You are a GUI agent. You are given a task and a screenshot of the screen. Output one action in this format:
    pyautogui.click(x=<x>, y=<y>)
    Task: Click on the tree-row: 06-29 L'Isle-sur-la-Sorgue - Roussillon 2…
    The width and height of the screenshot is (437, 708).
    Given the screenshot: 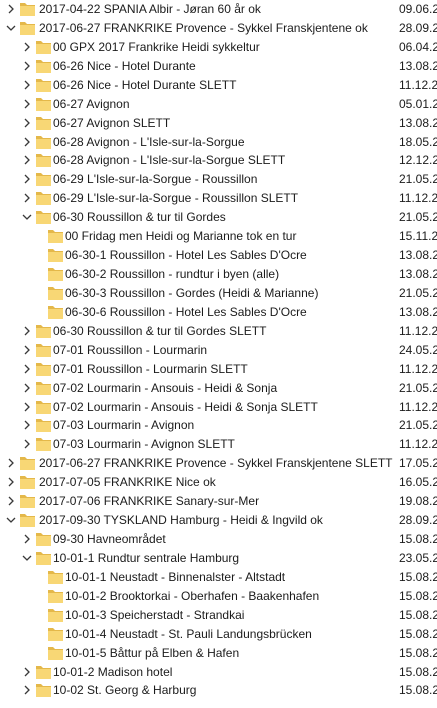 What is the action you would take?
    pyautogui.click(x=218, y=179)
    